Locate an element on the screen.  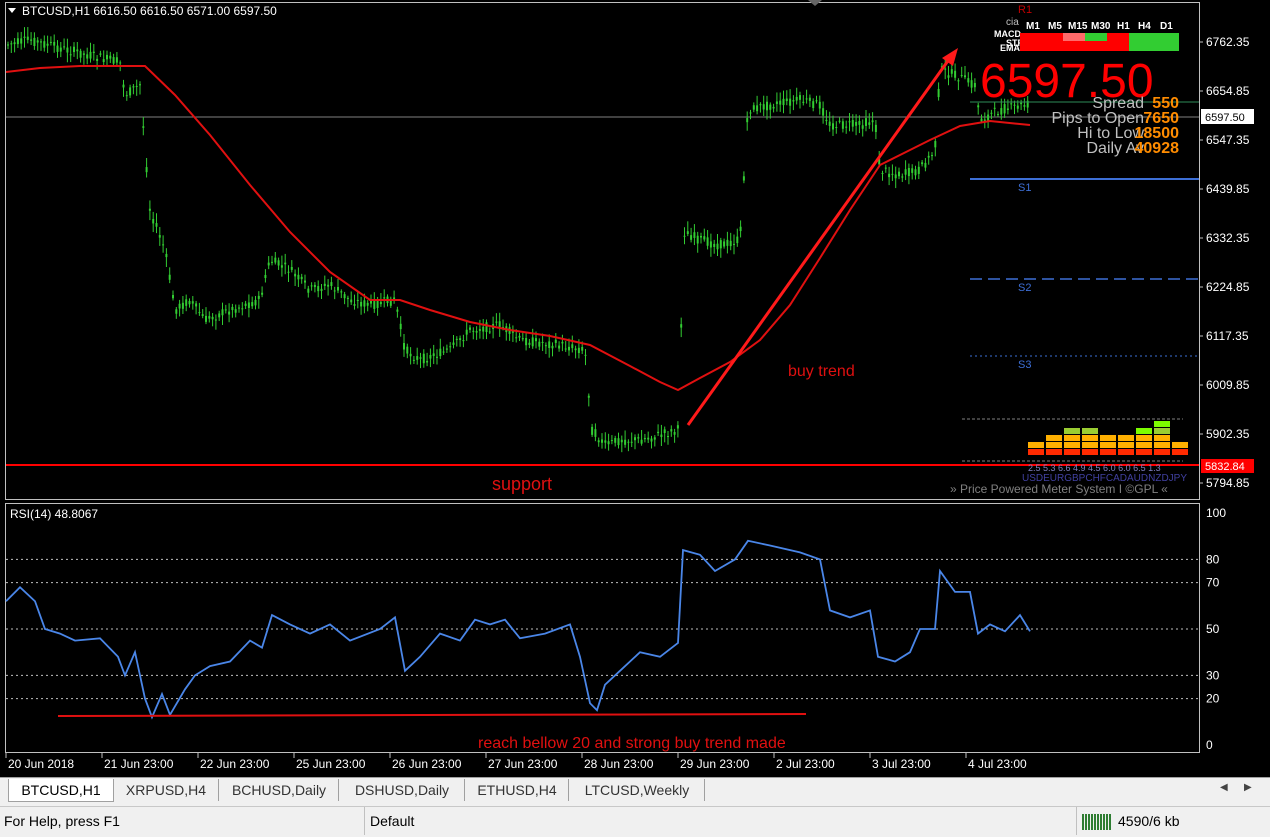
time-tick-label: 20 Jun 2018 is located at coordinates (41, 764).